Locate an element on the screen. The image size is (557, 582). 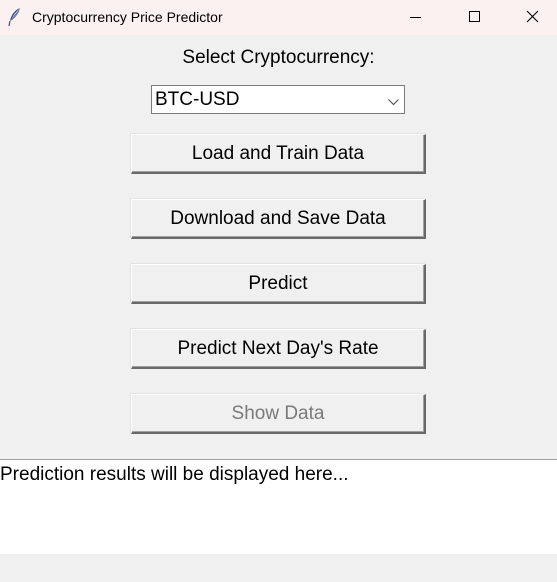
minimize-icon is located at coordinates (415, 17).